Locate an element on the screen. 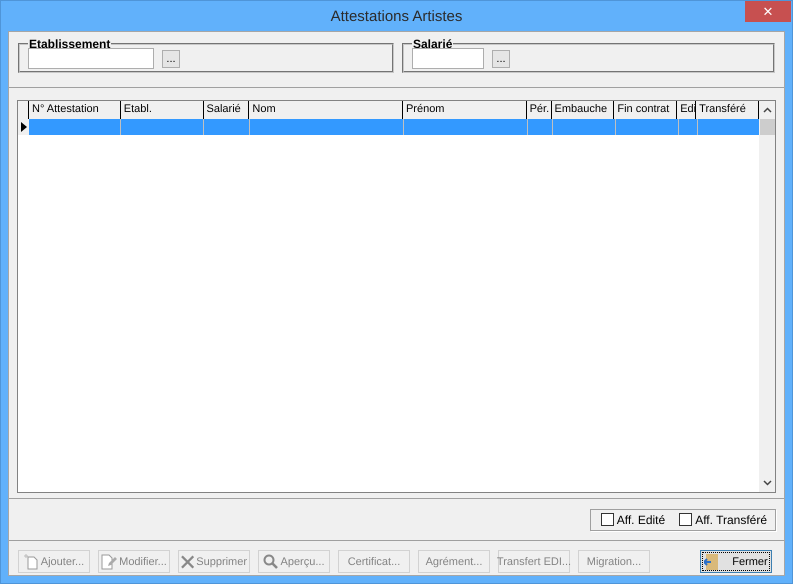 The image size is (793, 584). exit-door-icon is located at coordinates (711, 562).